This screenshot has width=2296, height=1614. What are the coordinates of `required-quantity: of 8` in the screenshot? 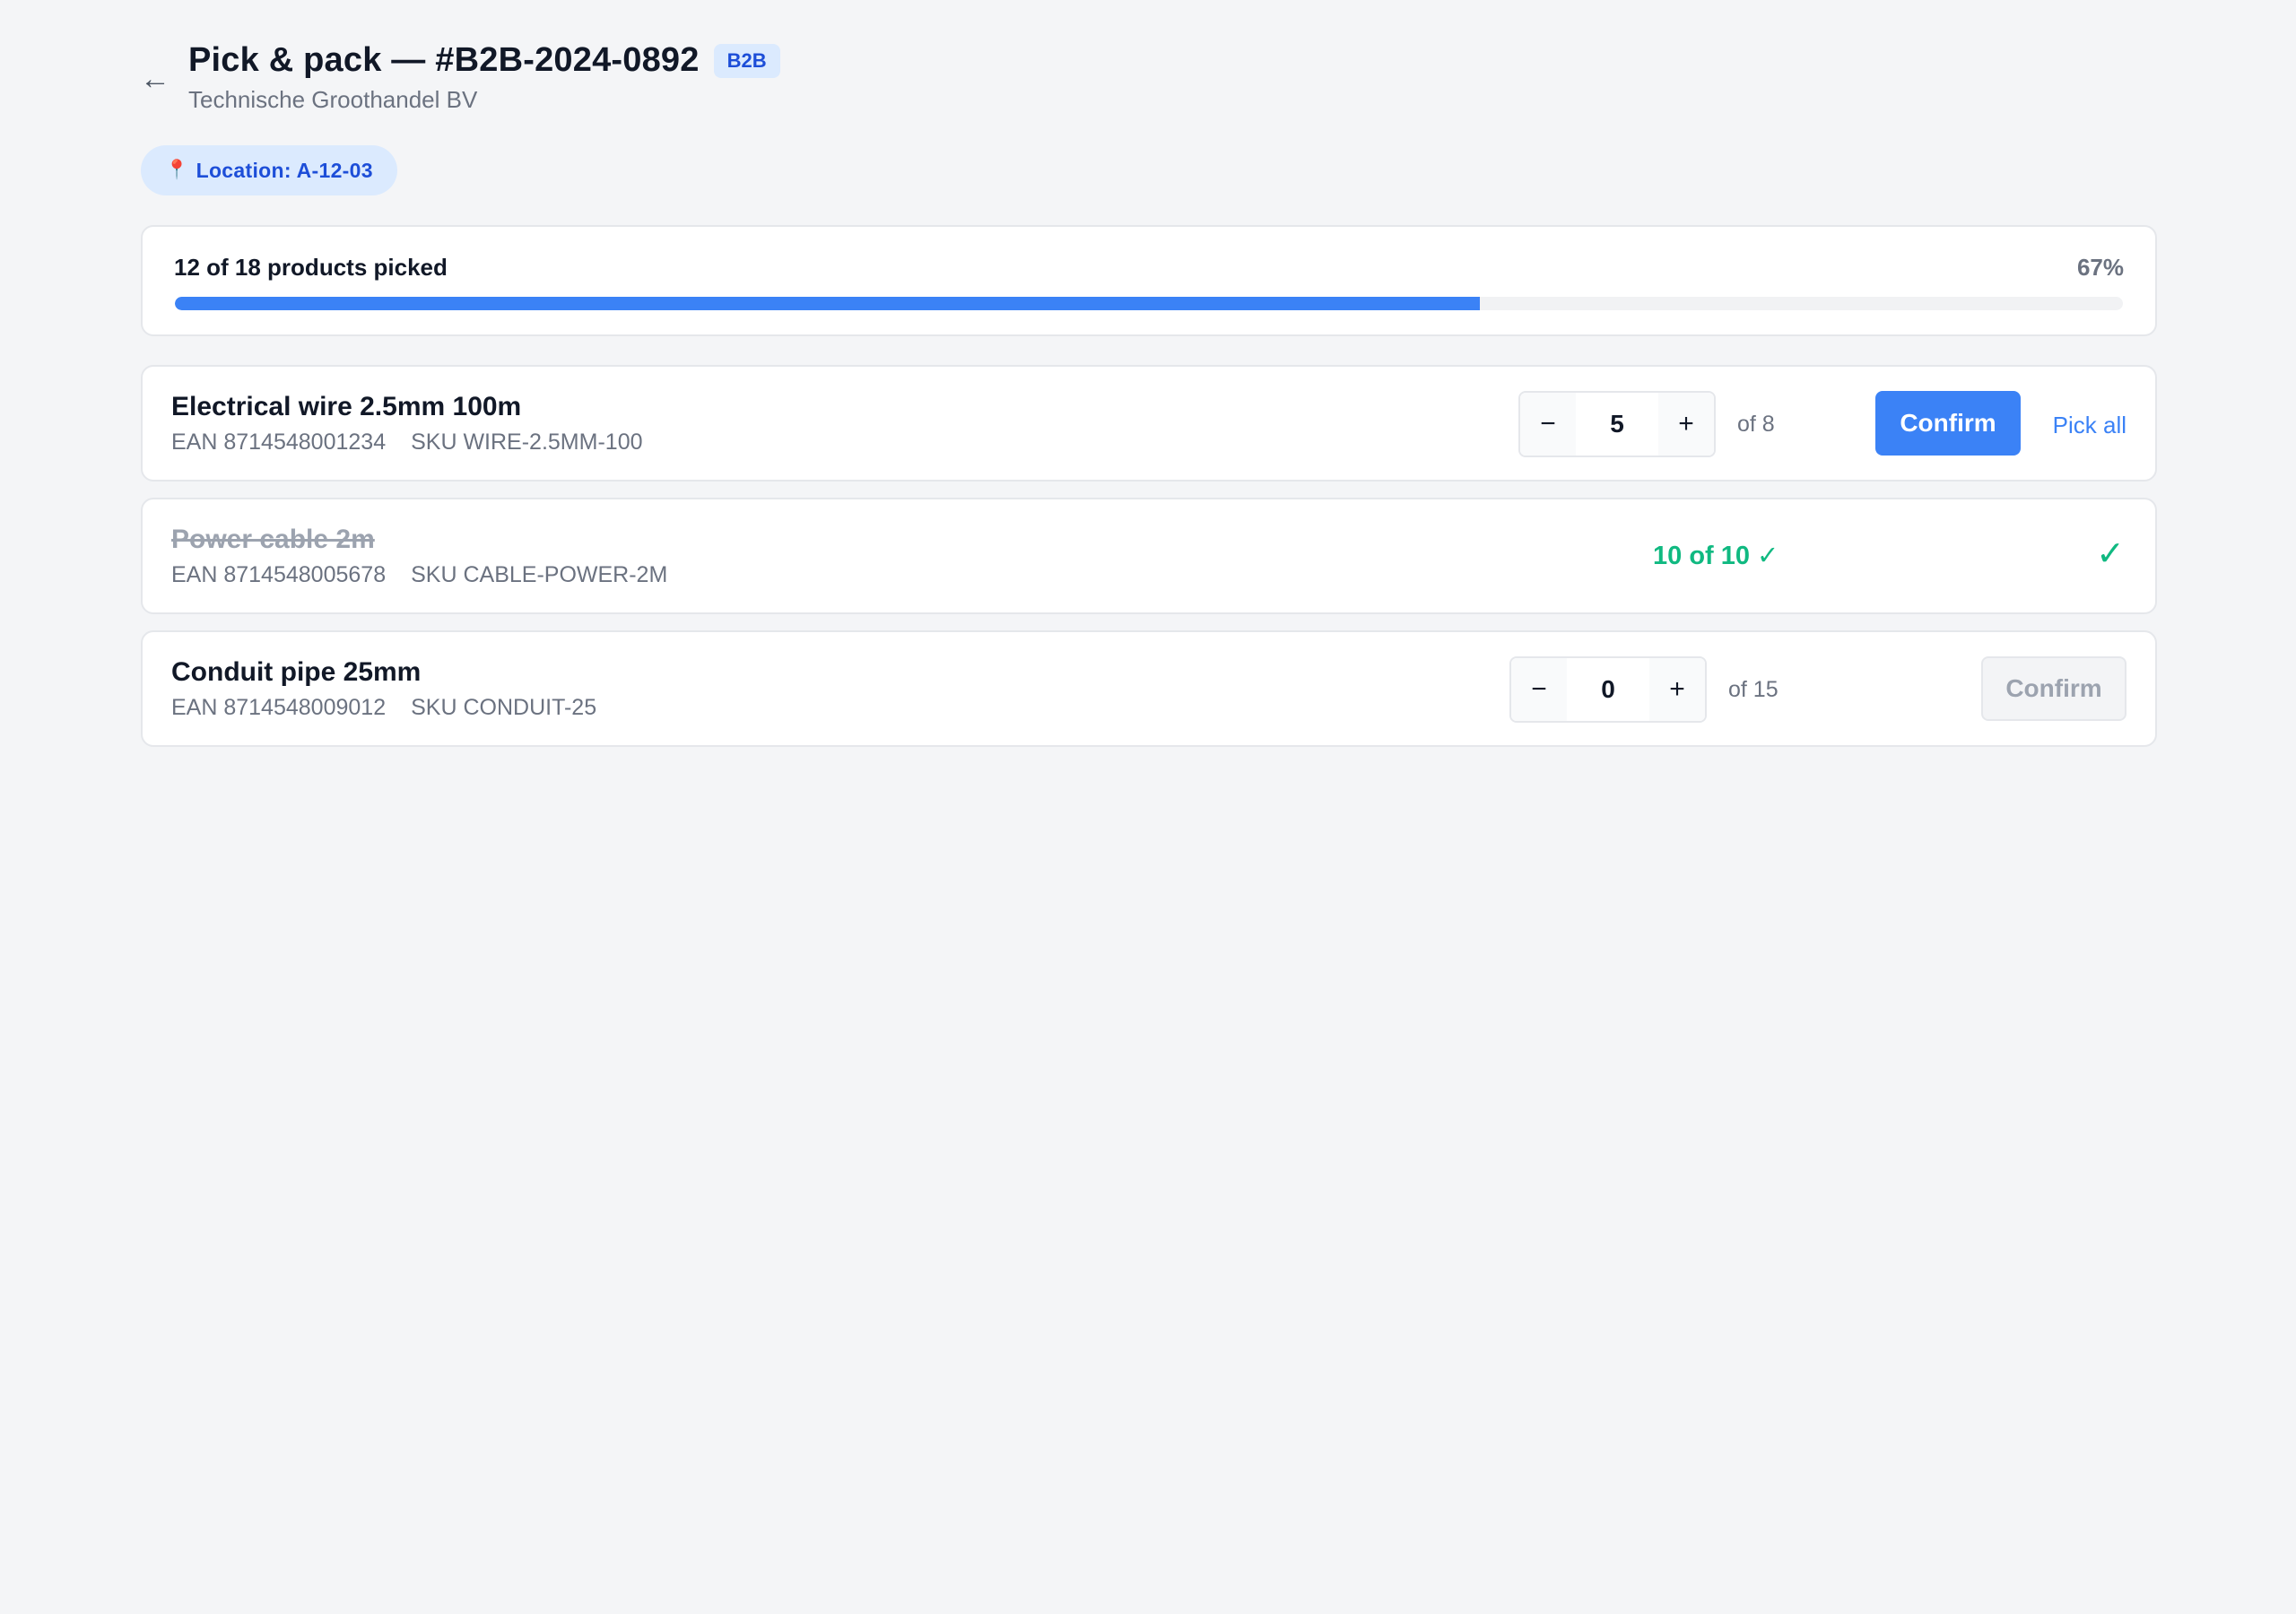 It's located at (1756, 424).